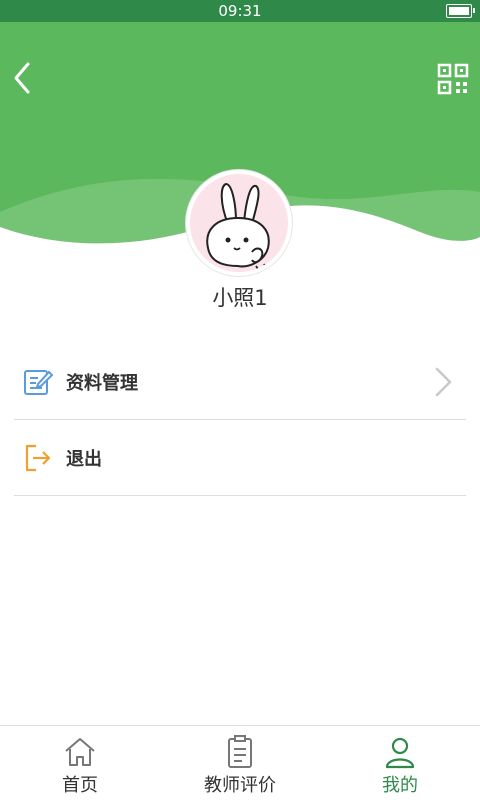 This screenshot has height=800, width=480. What do you see at coordinates (80, 752) in the screenshot?
I see `home-icon` at bounding box center [80, 752].